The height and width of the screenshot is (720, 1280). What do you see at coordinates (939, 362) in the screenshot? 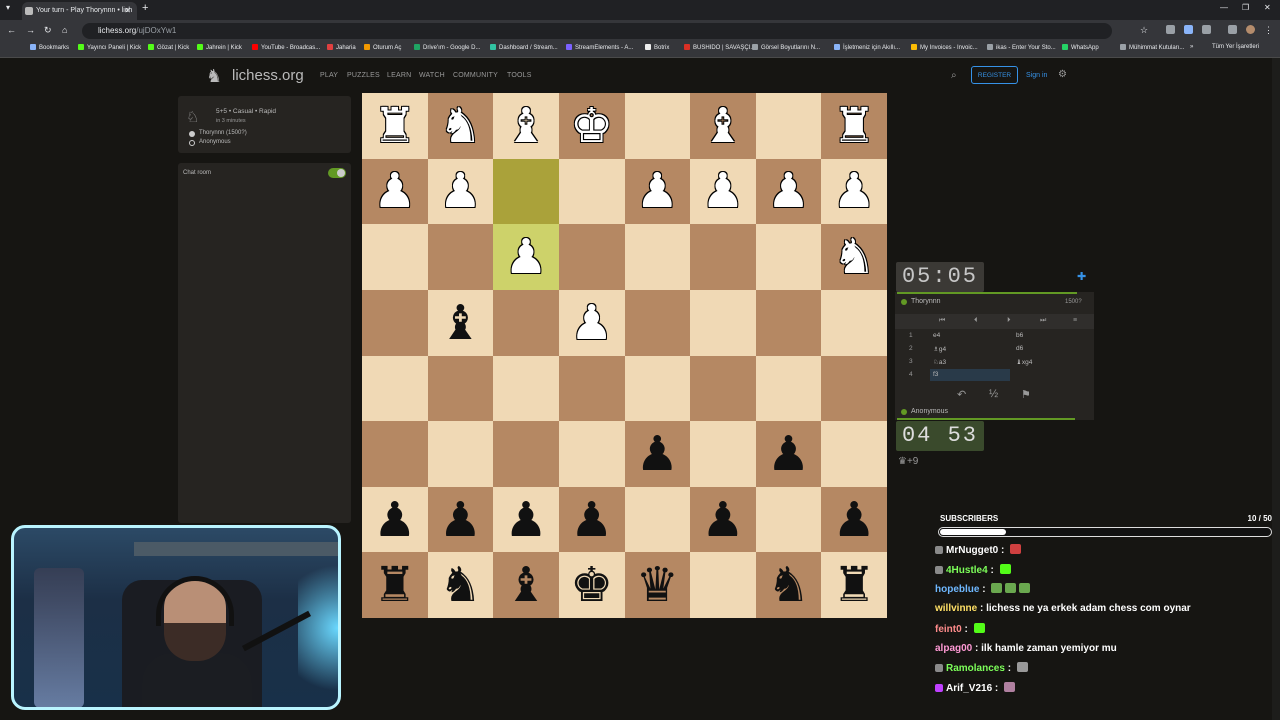
I see `white-move: ♘a3` at bounding box center [939, 362].